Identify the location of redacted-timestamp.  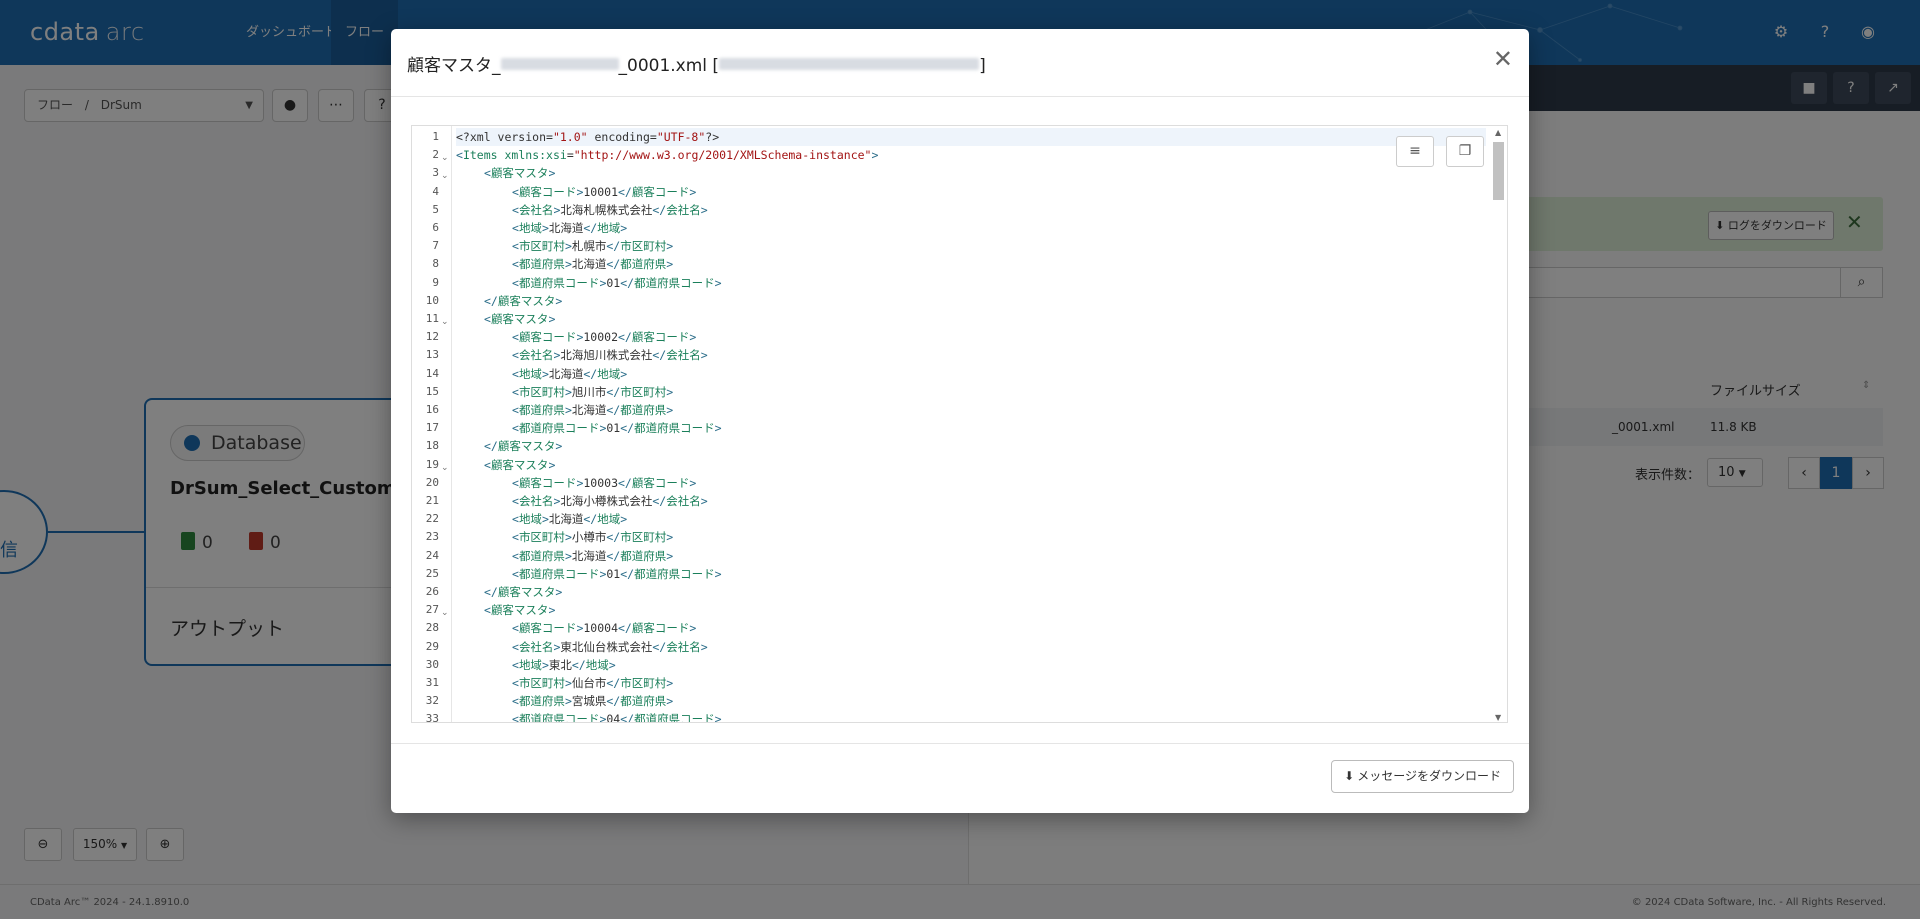
(559, 64).